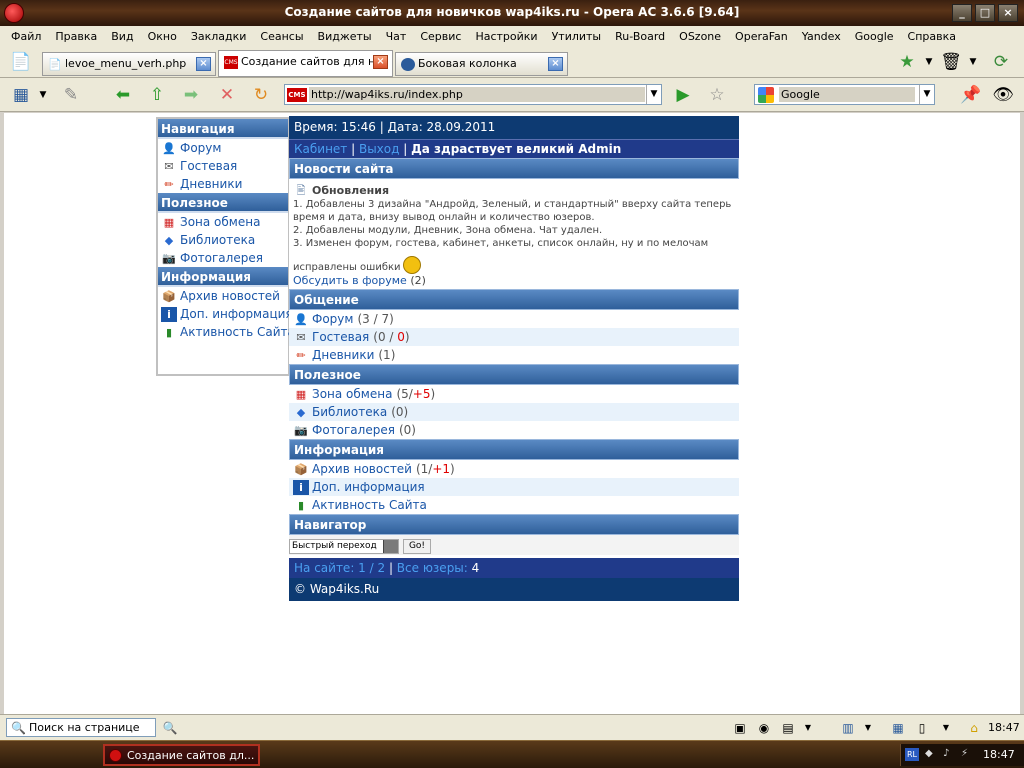 This screenshot has height=768, width=1024. What do you see at coordinates (223, 240) in the screenshot?
I see `sidebar-item-library: ◆ Библиотека` at bounding box center [223, 240].